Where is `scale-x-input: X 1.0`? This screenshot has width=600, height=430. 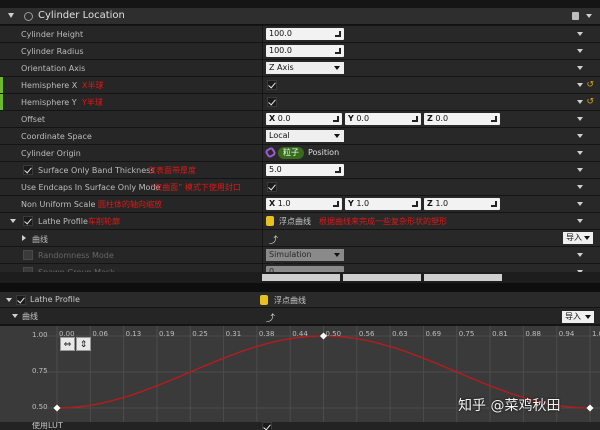
scale-x-input: X 1.0 is located at coordinates (304, 204).